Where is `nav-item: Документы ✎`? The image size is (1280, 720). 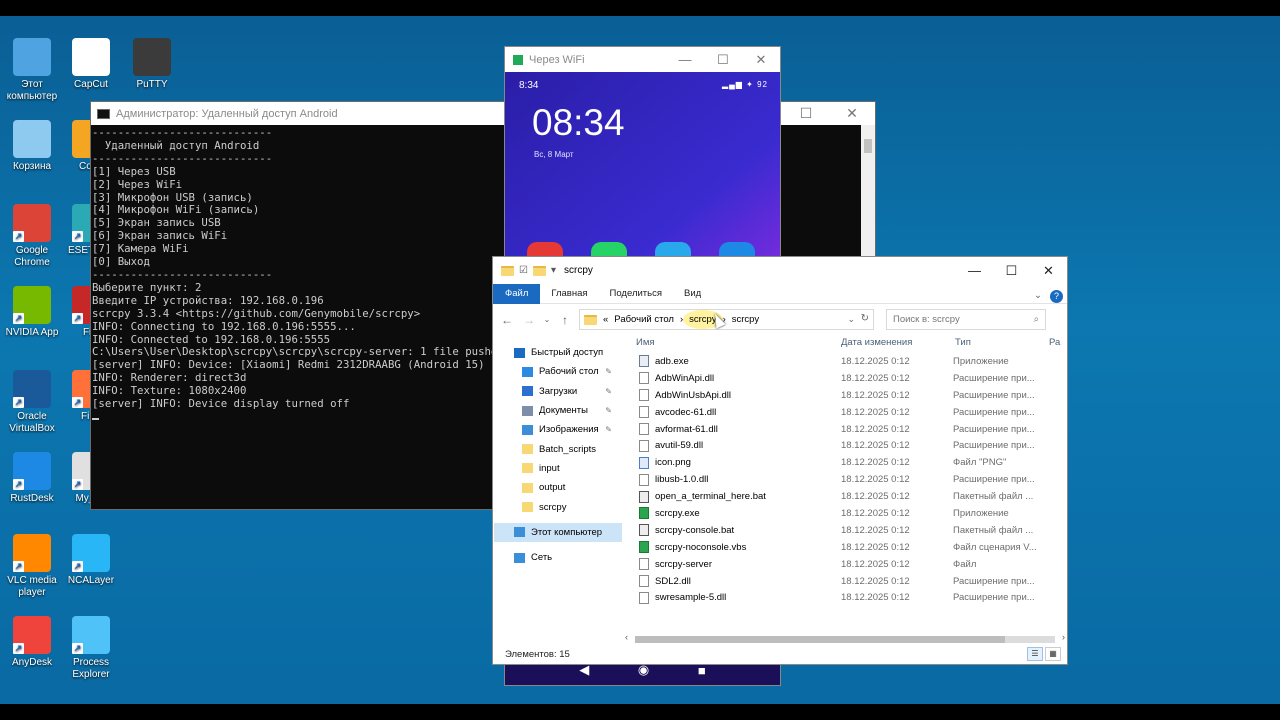 nav-item: Документы ✎ is located at coordinates (558, 410).